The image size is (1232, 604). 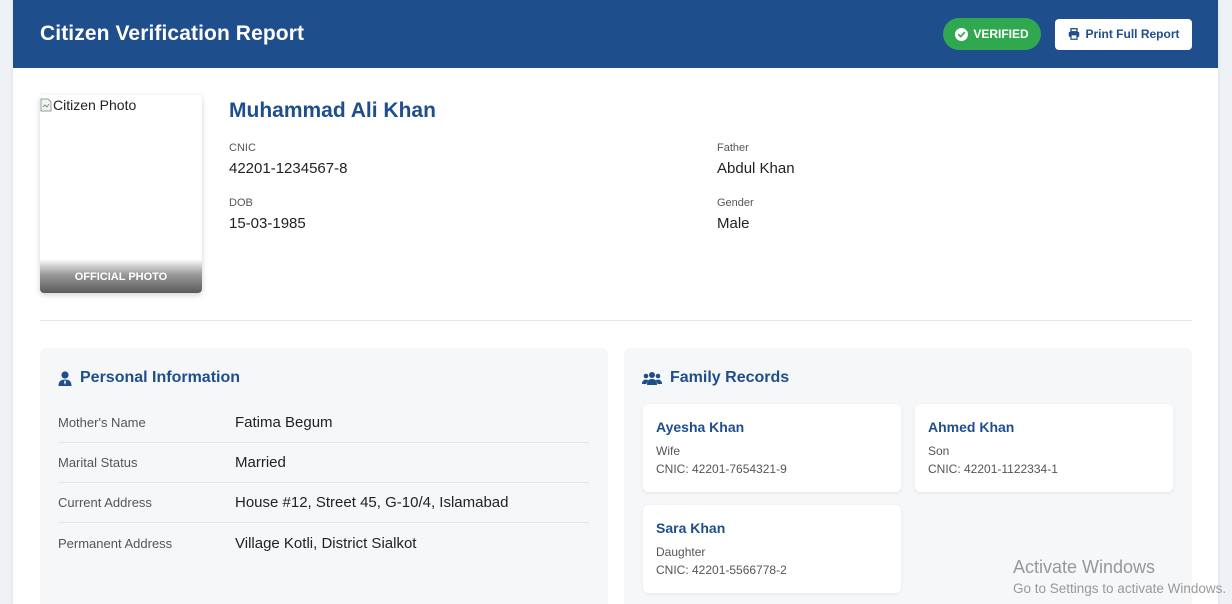 What do you see at coordinates (121, 194) in the screenshot?
I see `citizen-photo: Citizen Photo OFFICIAL PHOTO` at bounding box center [121, 194].